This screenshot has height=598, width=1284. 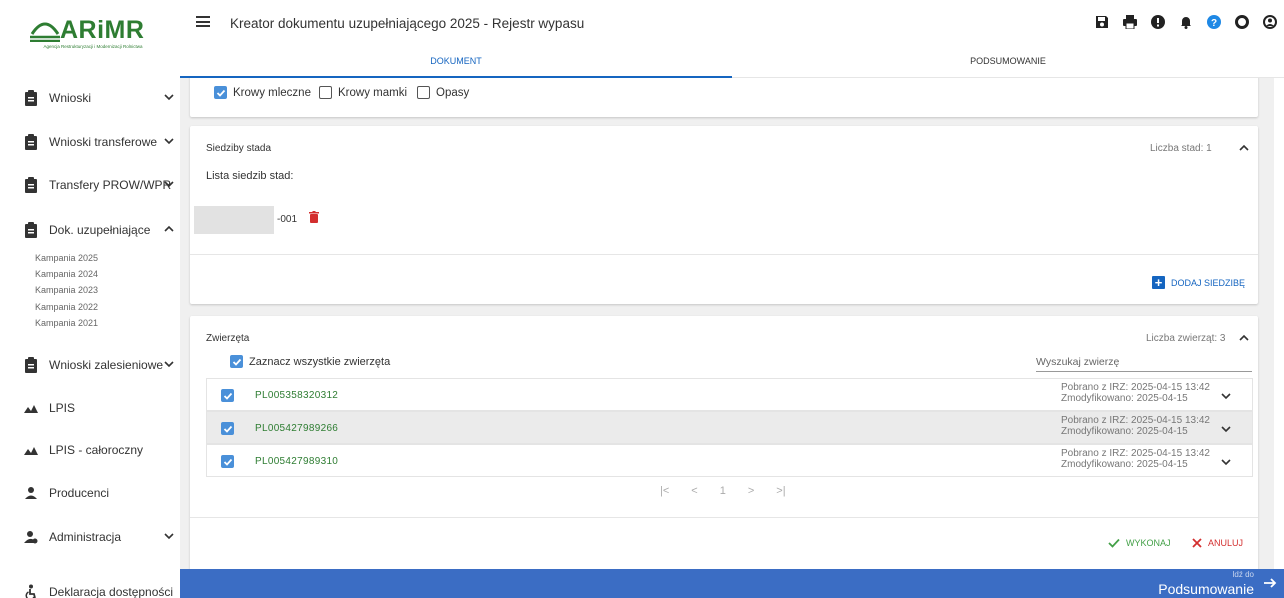 I want to click on plus-icon: +, so click(x=1158, y=282).